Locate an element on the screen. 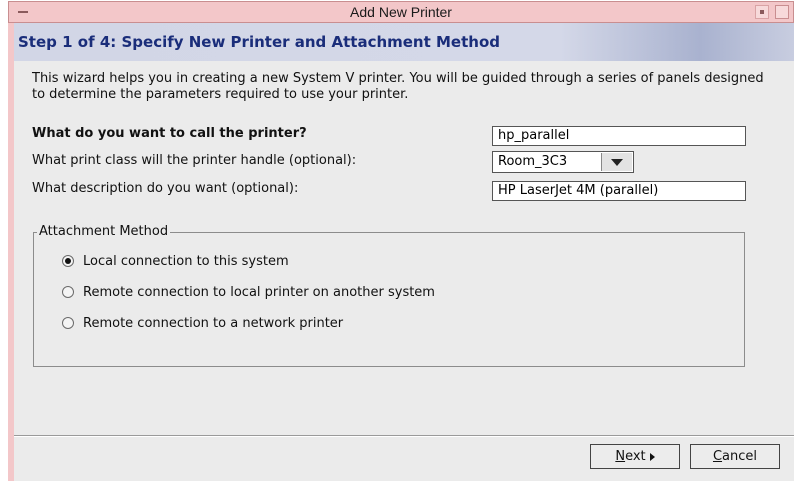  dropdown-arrow-icon is located at coordinates (617, 162).